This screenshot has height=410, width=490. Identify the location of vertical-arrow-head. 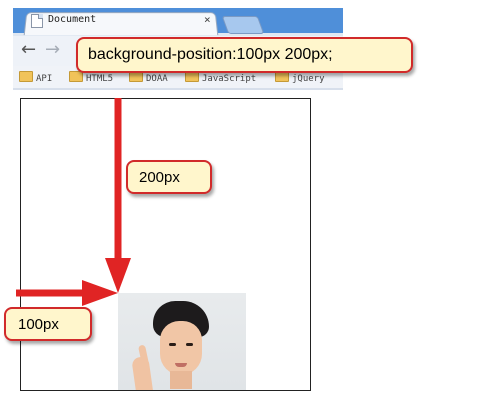
(118, 275).